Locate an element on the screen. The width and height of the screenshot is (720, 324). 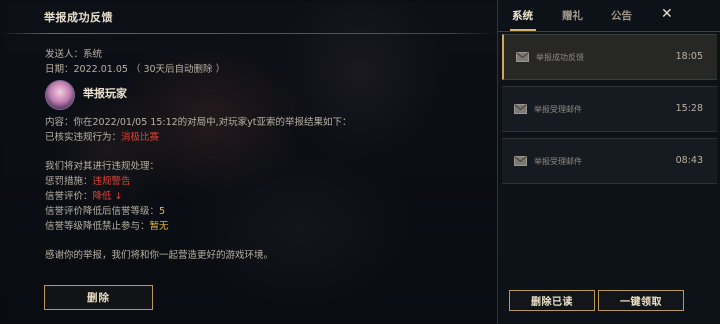
sender-label: 发送人： is located at coordinates (64, 54).